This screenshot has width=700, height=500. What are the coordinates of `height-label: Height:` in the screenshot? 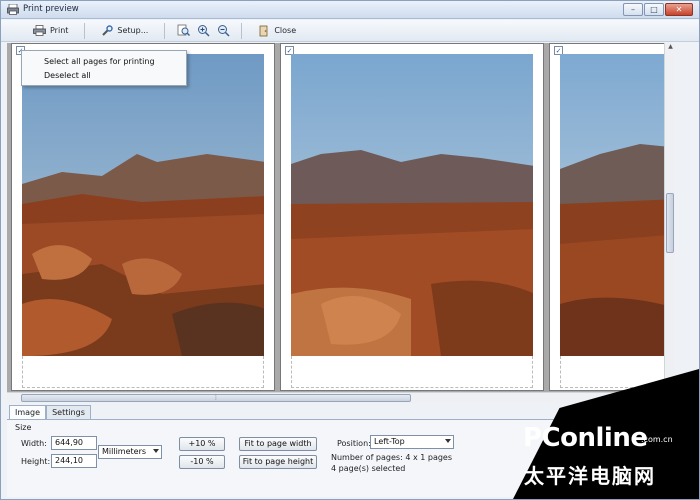 It's located at (36, 461).